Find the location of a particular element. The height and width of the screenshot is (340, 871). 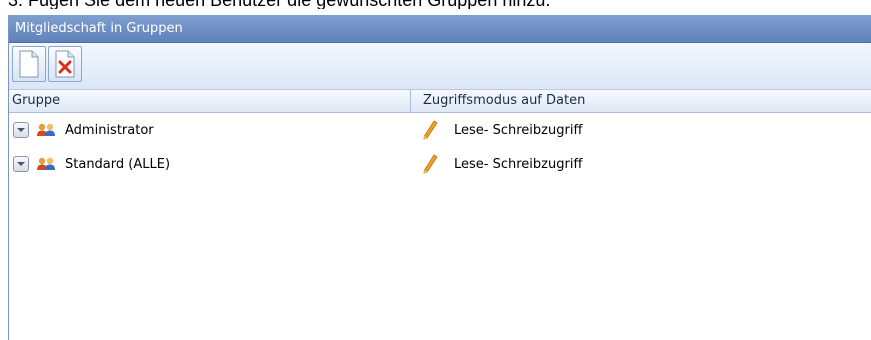

table-row: Administrator Lese- Schreibzugriff is located at coordinates (440, 130).